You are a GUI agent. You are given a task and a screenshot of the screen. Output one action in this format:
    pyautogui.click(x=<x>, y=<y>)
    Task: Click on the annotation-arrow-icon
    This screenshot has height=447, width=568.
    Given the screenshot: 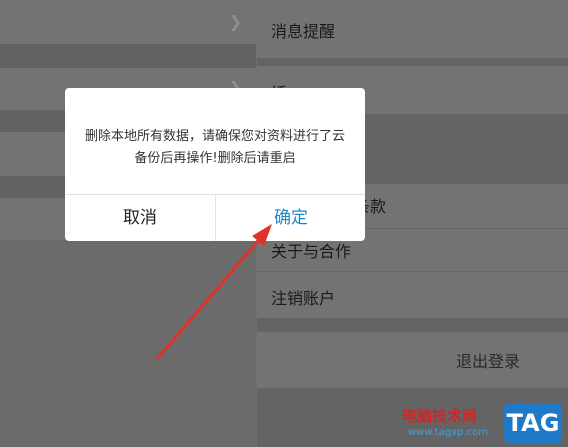 What is the action you would take?
    pyautogui.click(x=214, y=292)
    